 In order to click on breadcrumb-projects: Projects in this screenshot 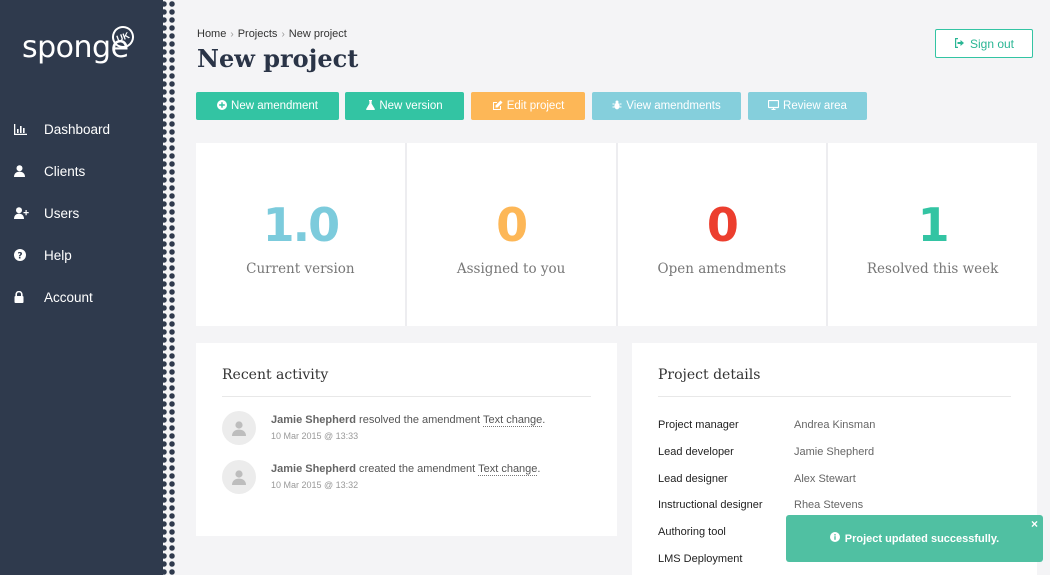, I will do `click(258, 34)`.